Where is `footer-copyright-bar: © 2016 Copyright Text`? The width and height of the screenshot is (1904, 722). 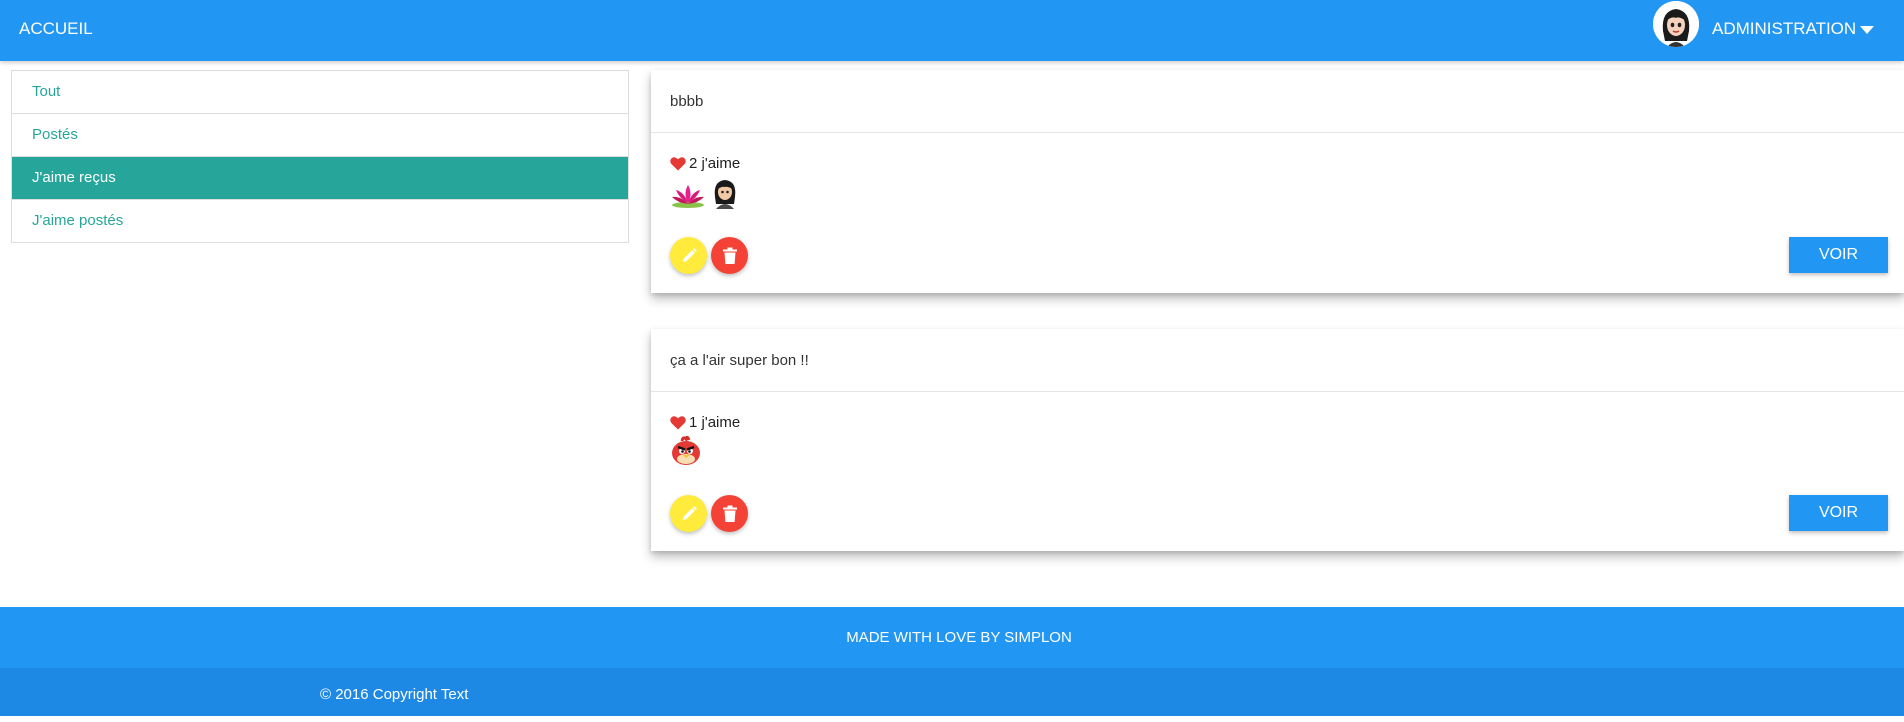
footer-copyright-bar: © 2016 Copyright Text is located at coordinates (952, 692).